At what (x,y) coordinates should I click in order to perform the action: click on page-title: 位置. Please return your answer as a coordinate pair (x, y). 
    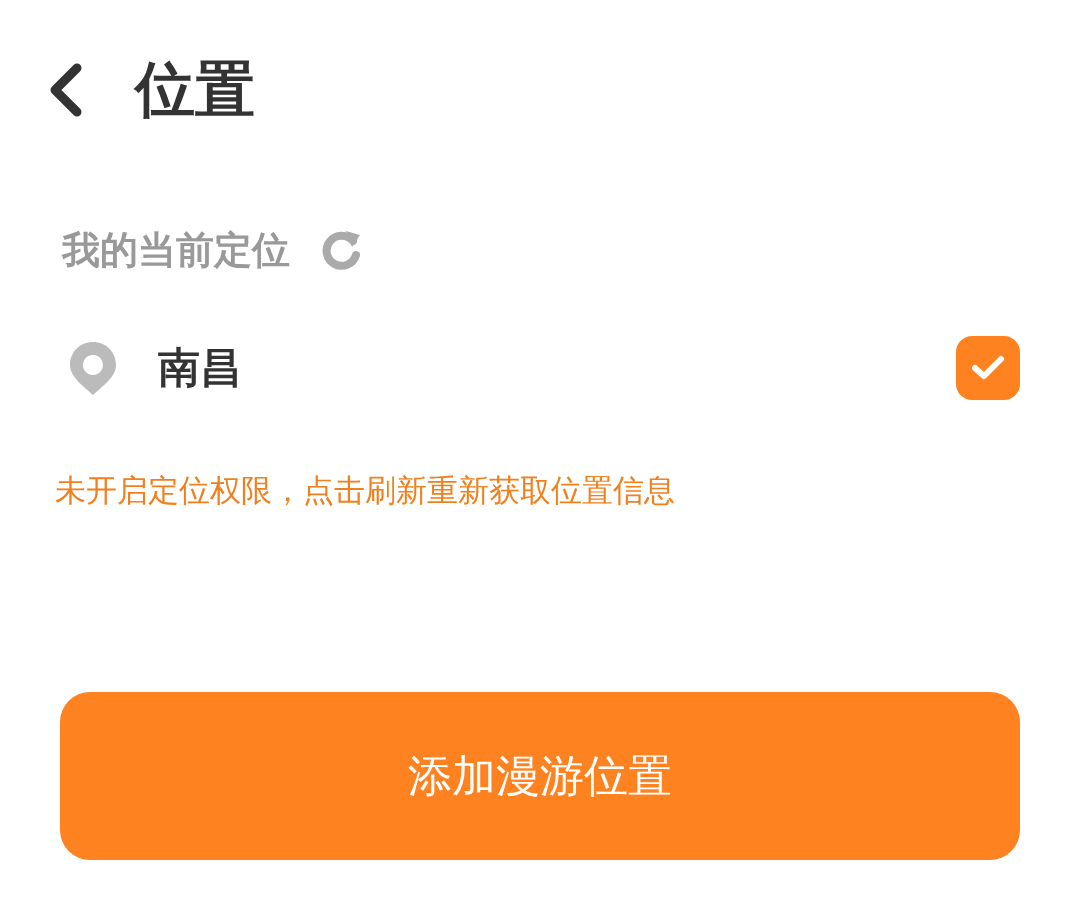
    Looking at the image, I should click on (195, 89).